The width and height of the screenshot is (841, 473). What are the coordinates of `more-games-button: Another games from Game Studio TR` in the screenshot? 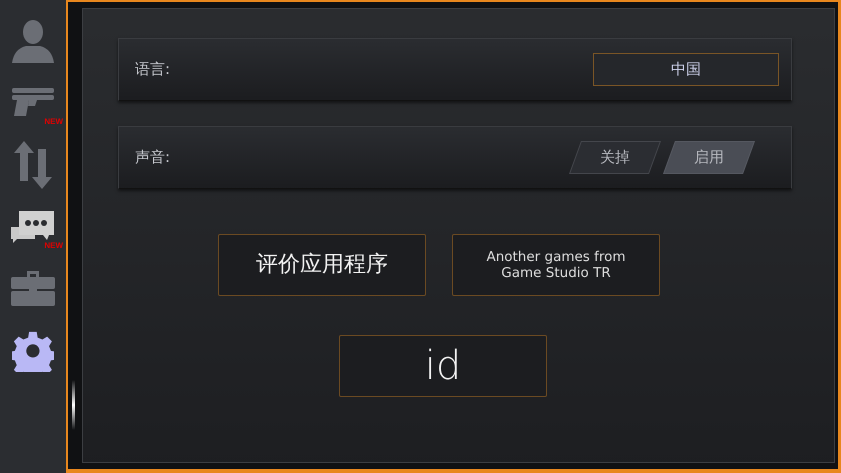 It's located at (556, 265).